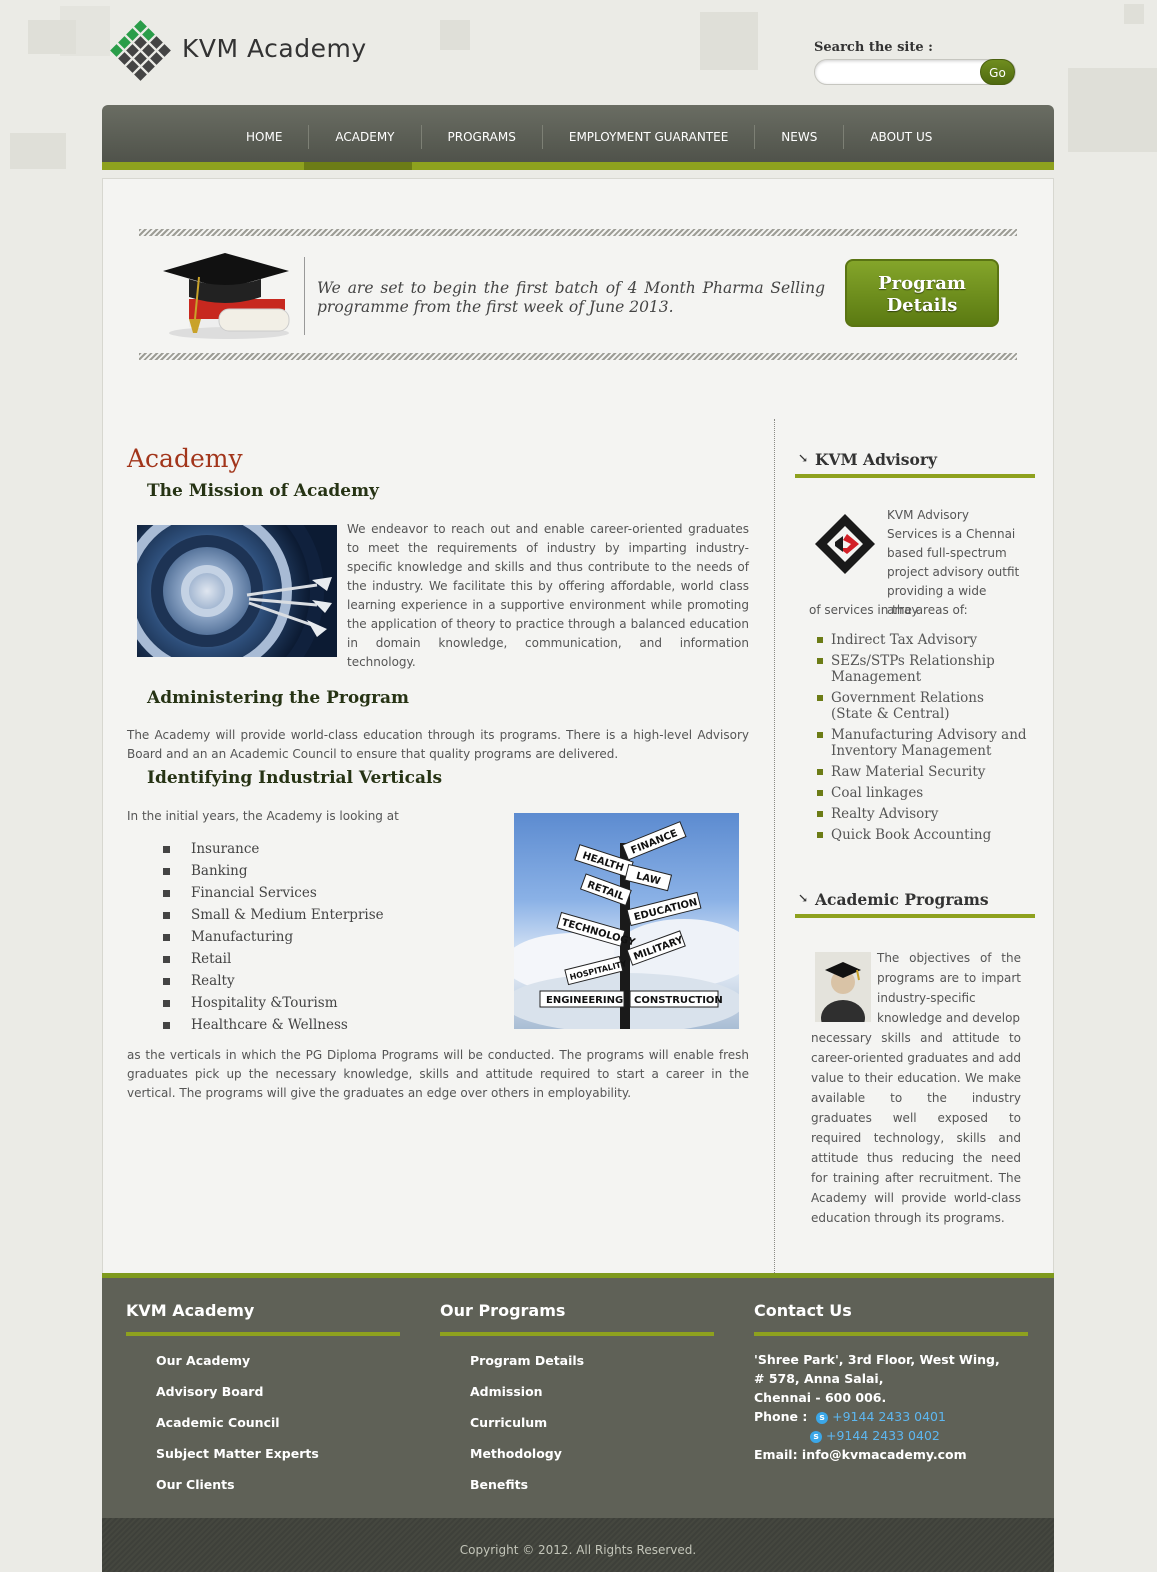  I want to click on phone-row: Phone : s +9144 2433 0401, so click(891, 1416).